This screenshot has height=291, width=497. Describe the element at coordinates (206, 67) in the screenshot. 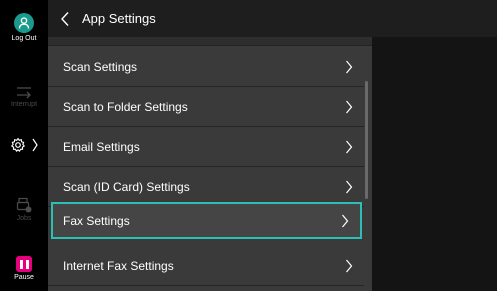

I see `list-item: Scan Settings` at that location.